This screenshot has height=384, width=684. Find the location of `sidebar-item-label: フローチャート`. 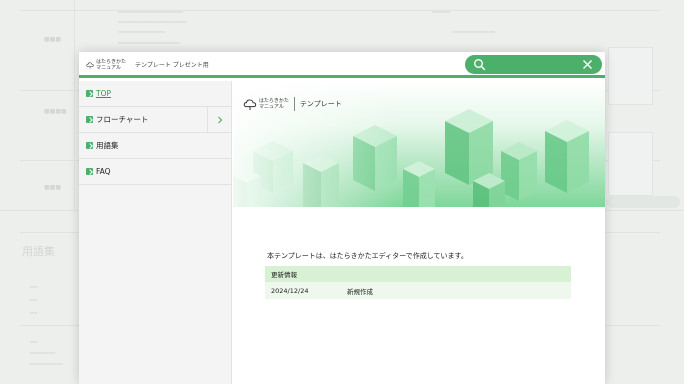

sidebar-item-label: フローチャート is located at coordinates (122, 119).